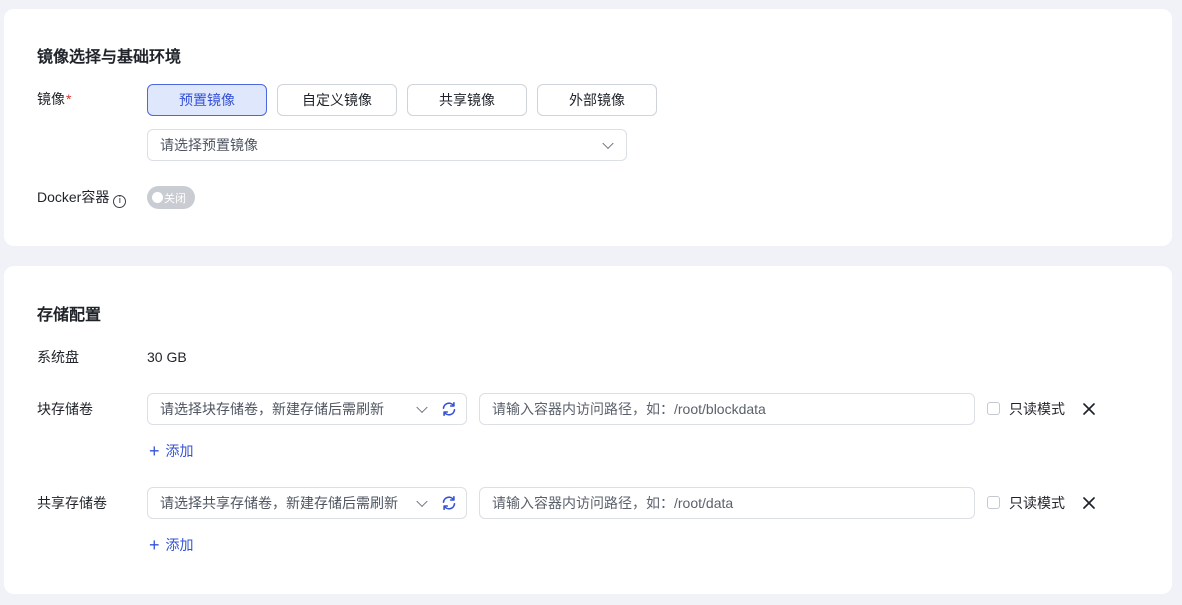 Image resolution: width=1182 pixels, height=605 pixels. What do you see at coordinates (179, 545) in the screenshot?
I see `shared-add-label: 添加` at bounding box center [179, 545].